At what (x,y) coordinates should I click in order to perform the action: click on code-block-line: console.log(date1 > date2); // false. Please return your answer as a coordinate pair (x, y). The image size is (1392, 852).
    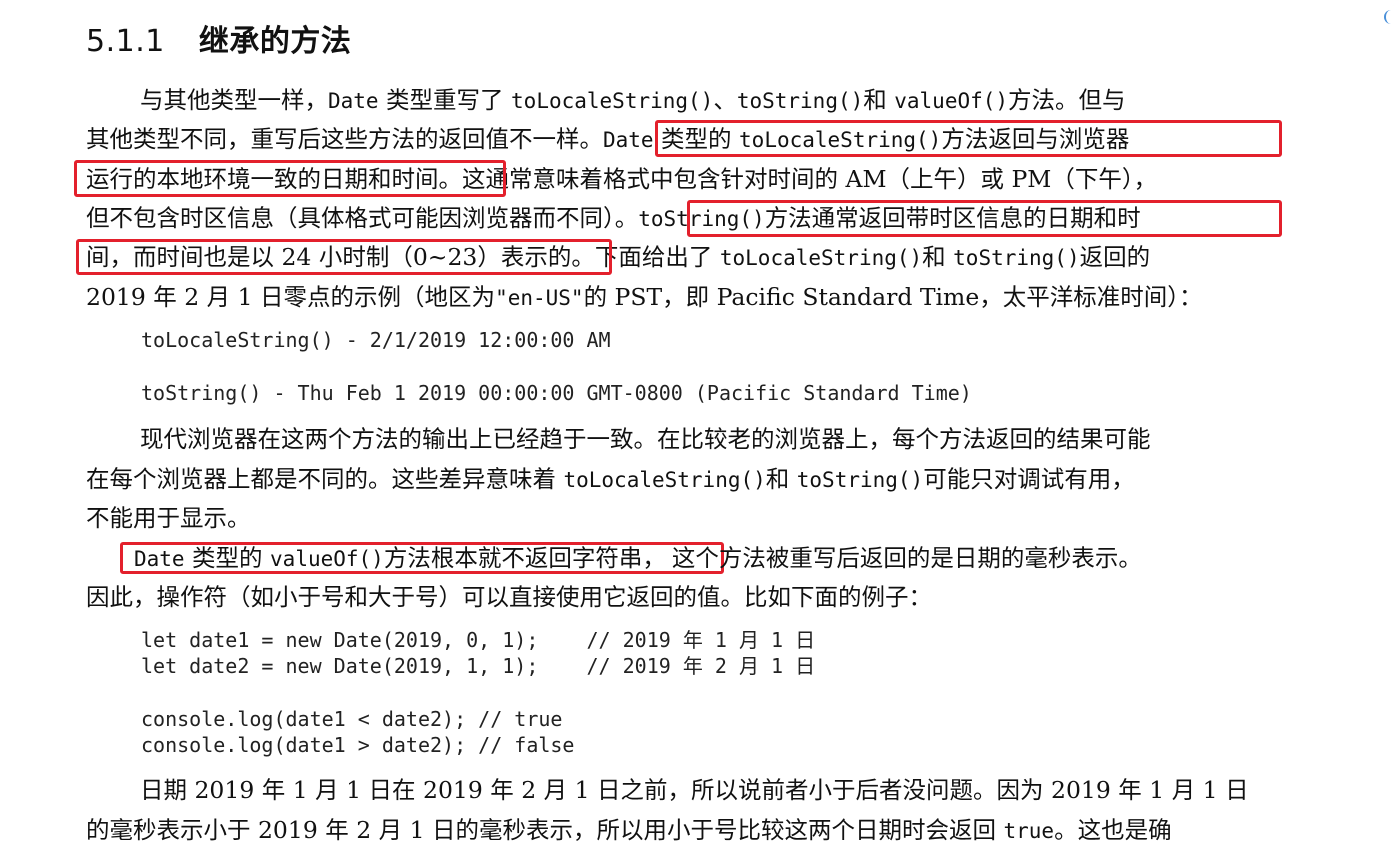
    Looking at the image, I should click on (358, 745).